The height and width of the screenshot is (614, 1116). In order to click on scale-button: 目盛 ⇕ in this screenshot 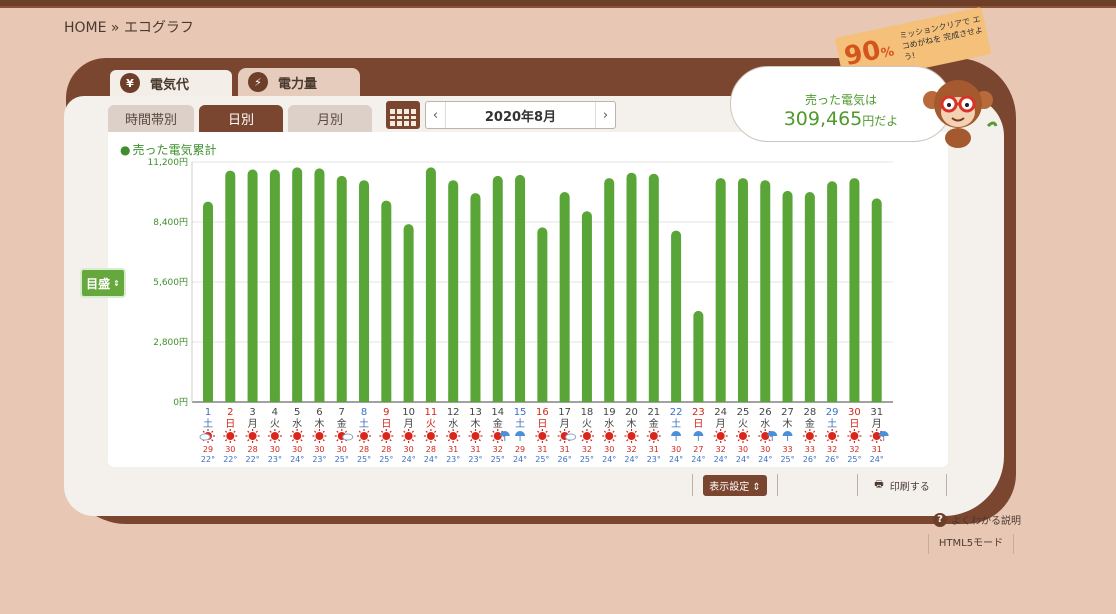, I will do `click(103, 283)`.